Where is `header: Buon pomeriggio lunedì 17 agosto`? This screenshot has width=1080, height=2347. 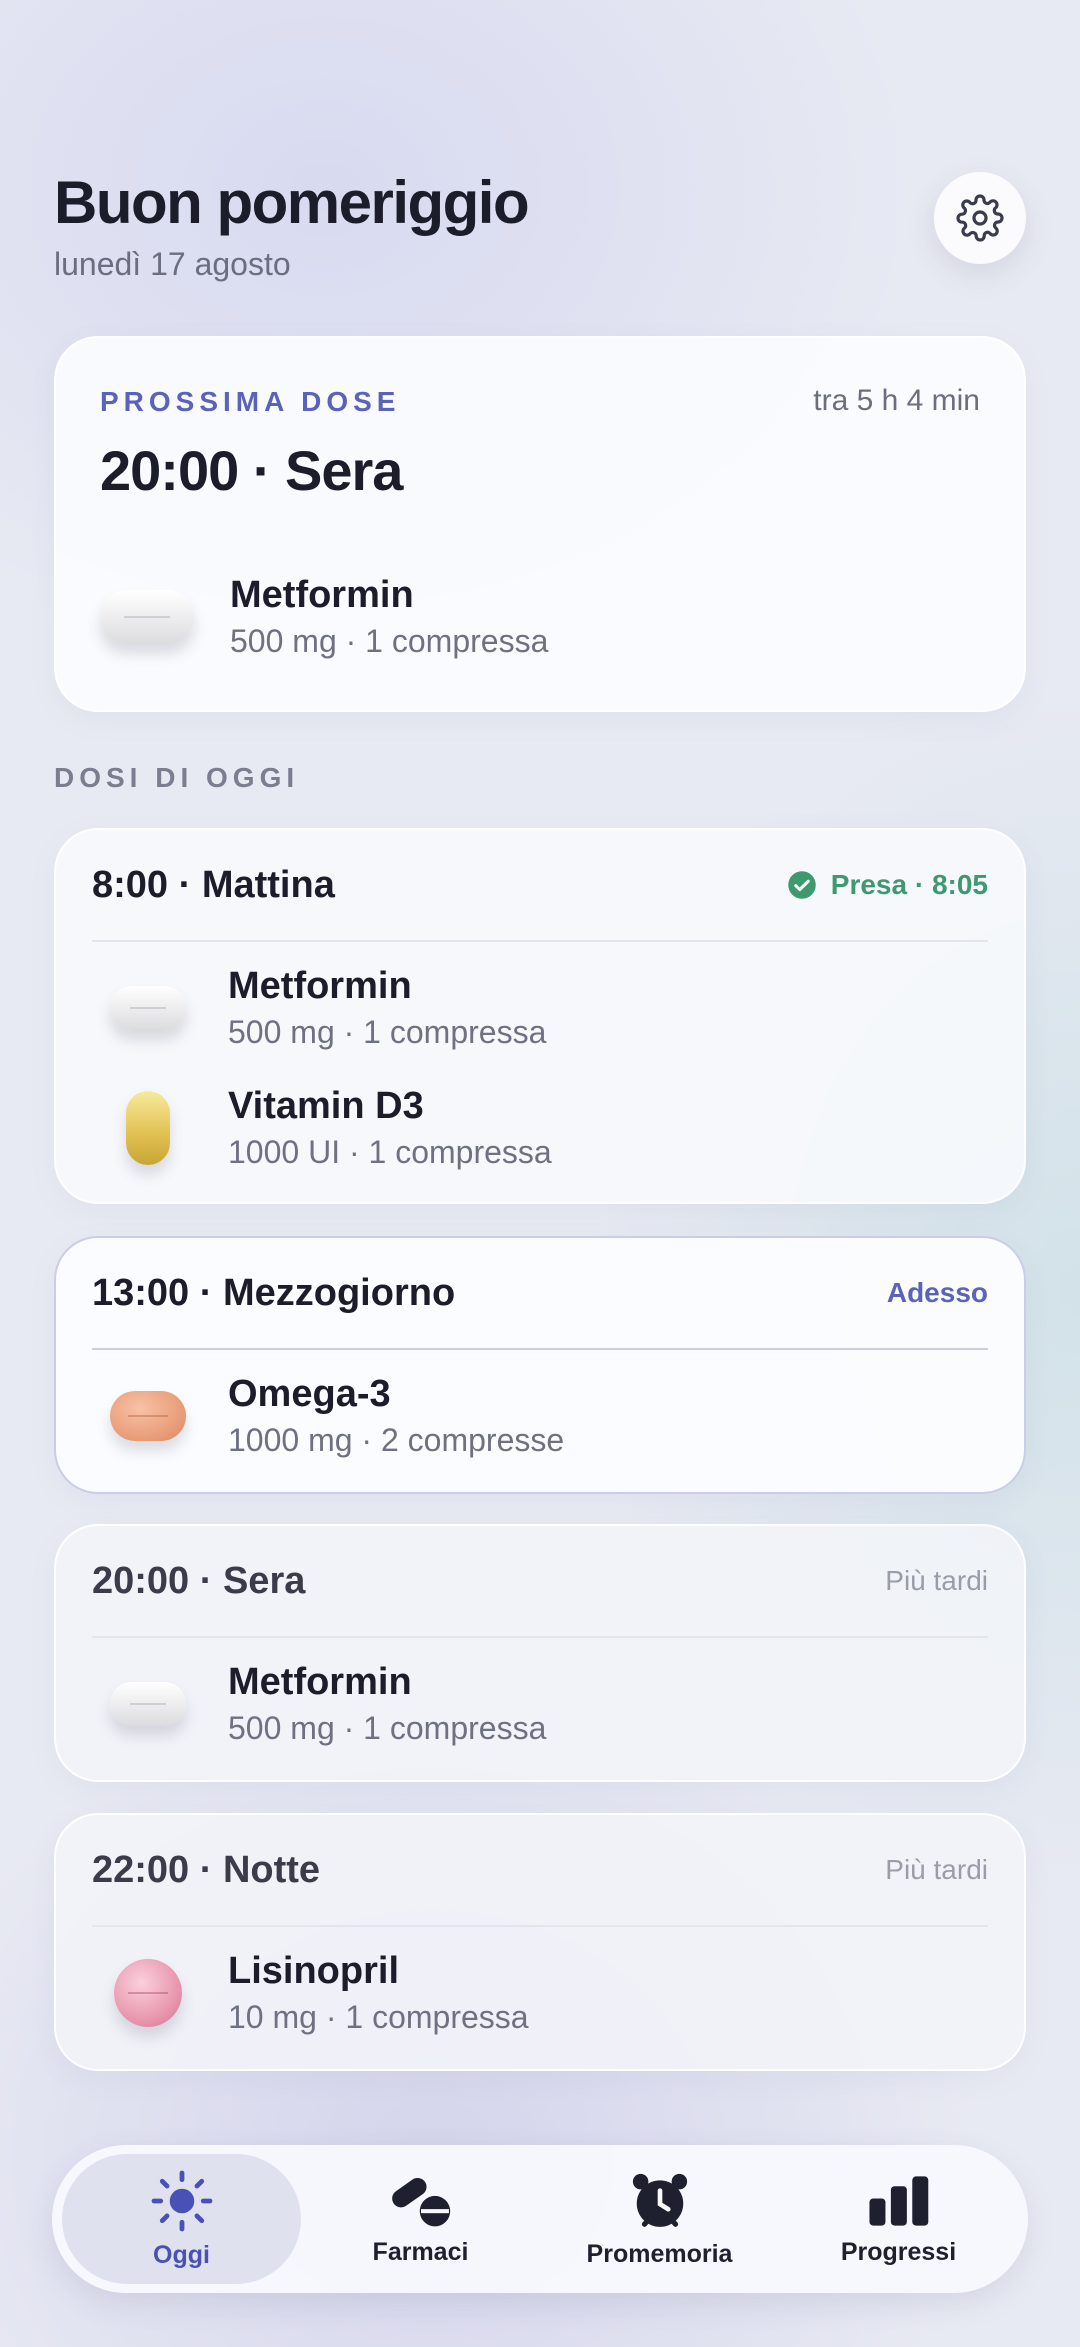
header: Buon pomeriggio lunedì 17 agosto is located at coordinates (292, 226).